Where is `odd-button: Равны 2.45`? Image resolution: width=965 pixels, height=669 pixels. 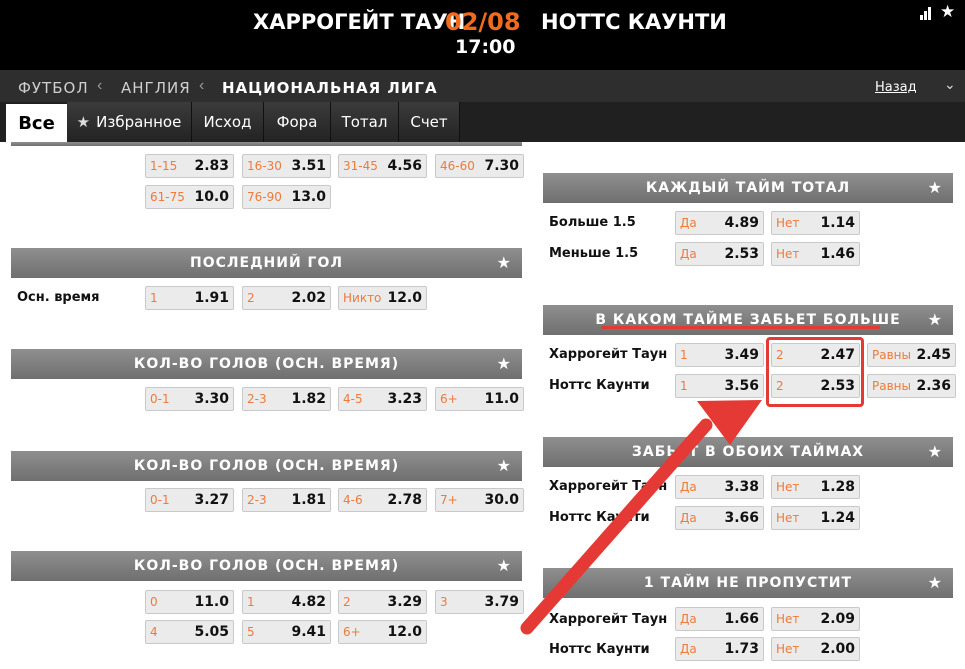 odd-button: Равны 2.45 is located at coordinates (911, 355).